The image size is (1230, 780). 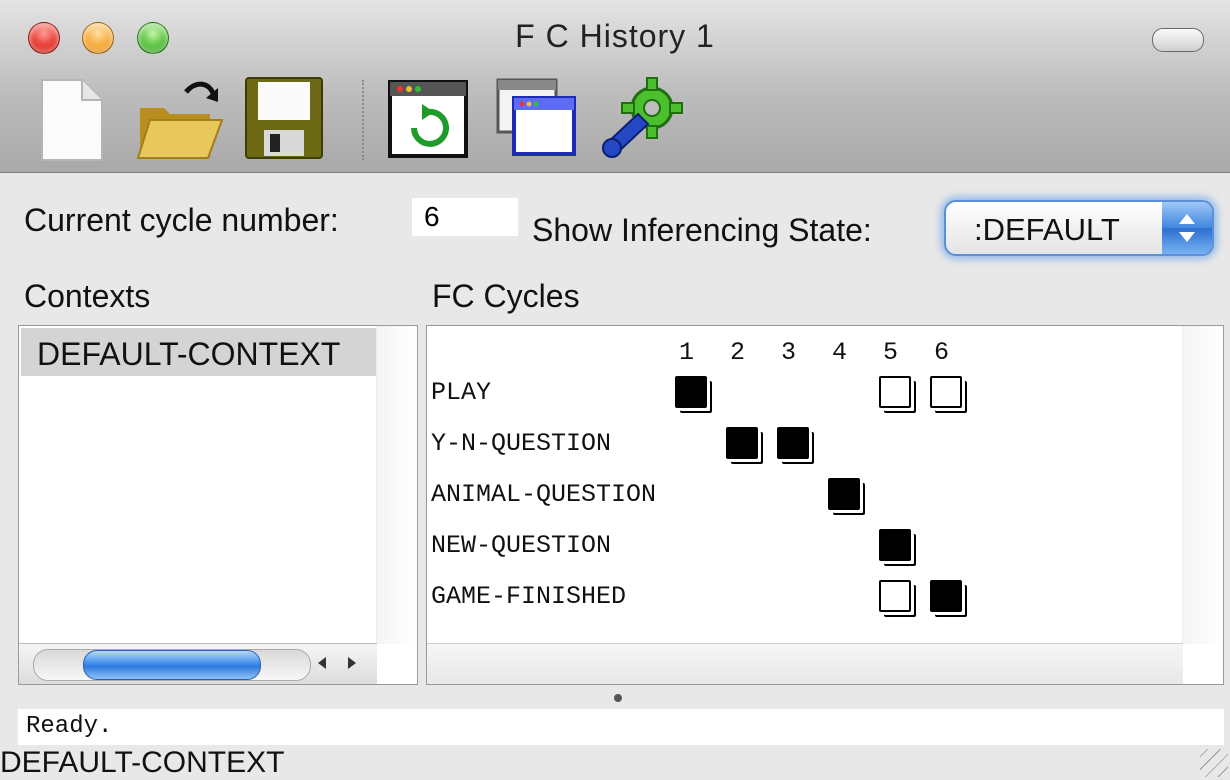 I want to click on contexts-vertical-scrollbar, so click(x=396, y=485).